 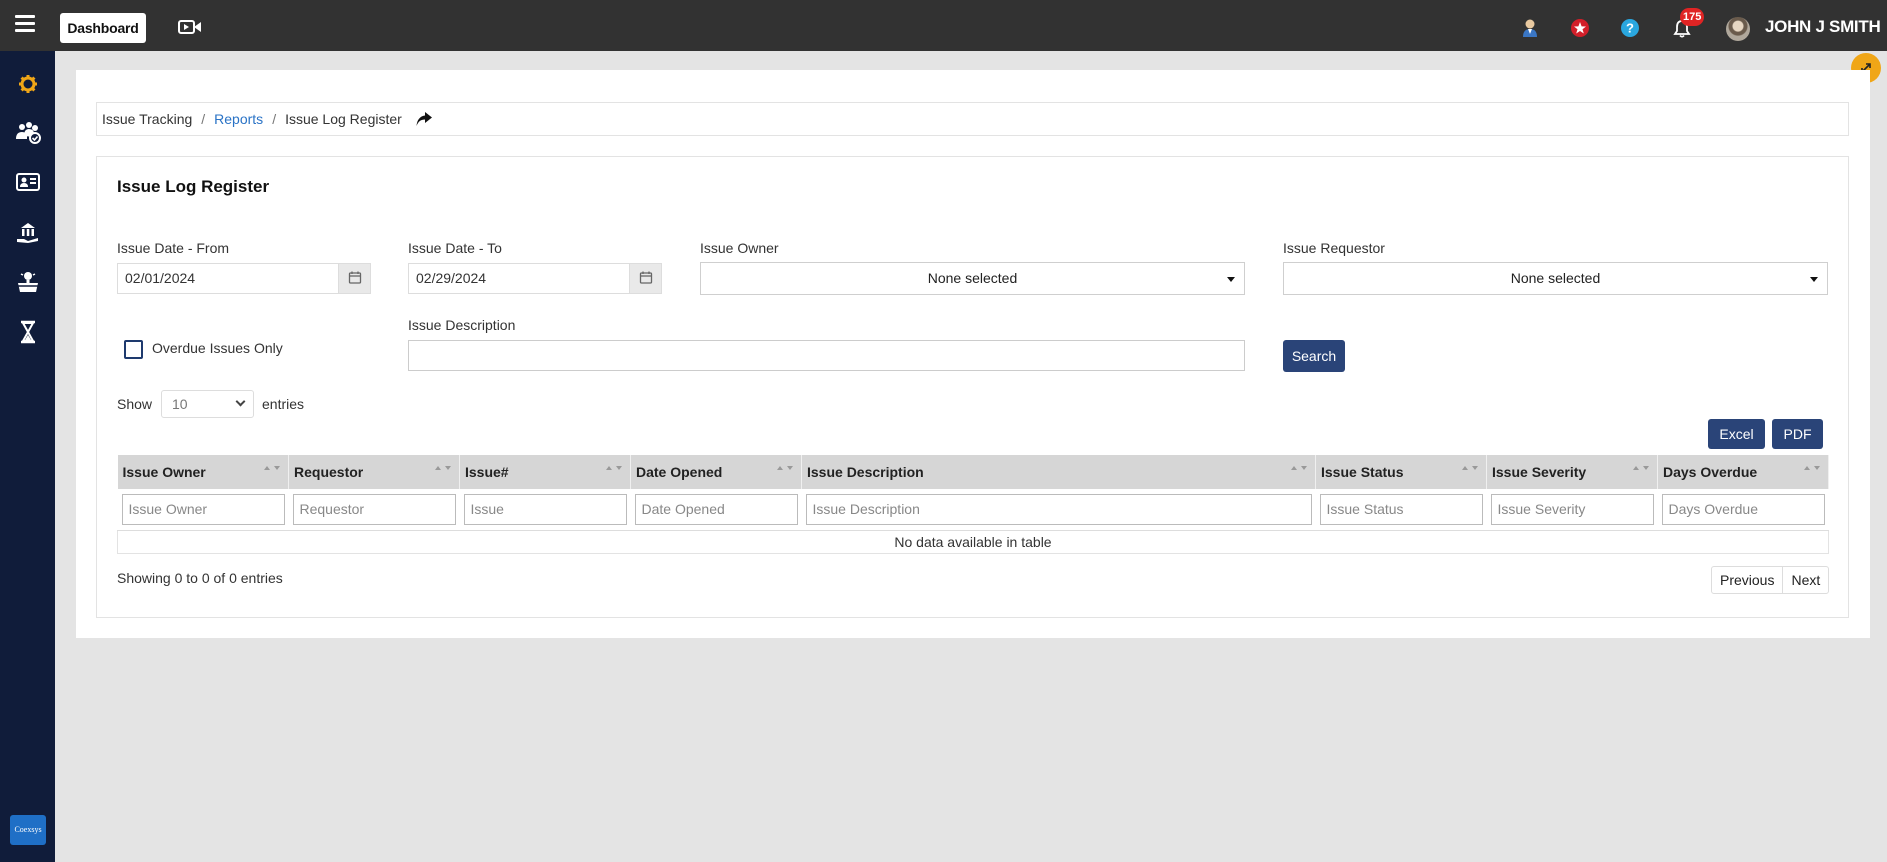 I want to click on pagination: Previous Next, so click(x=1770, y=580).